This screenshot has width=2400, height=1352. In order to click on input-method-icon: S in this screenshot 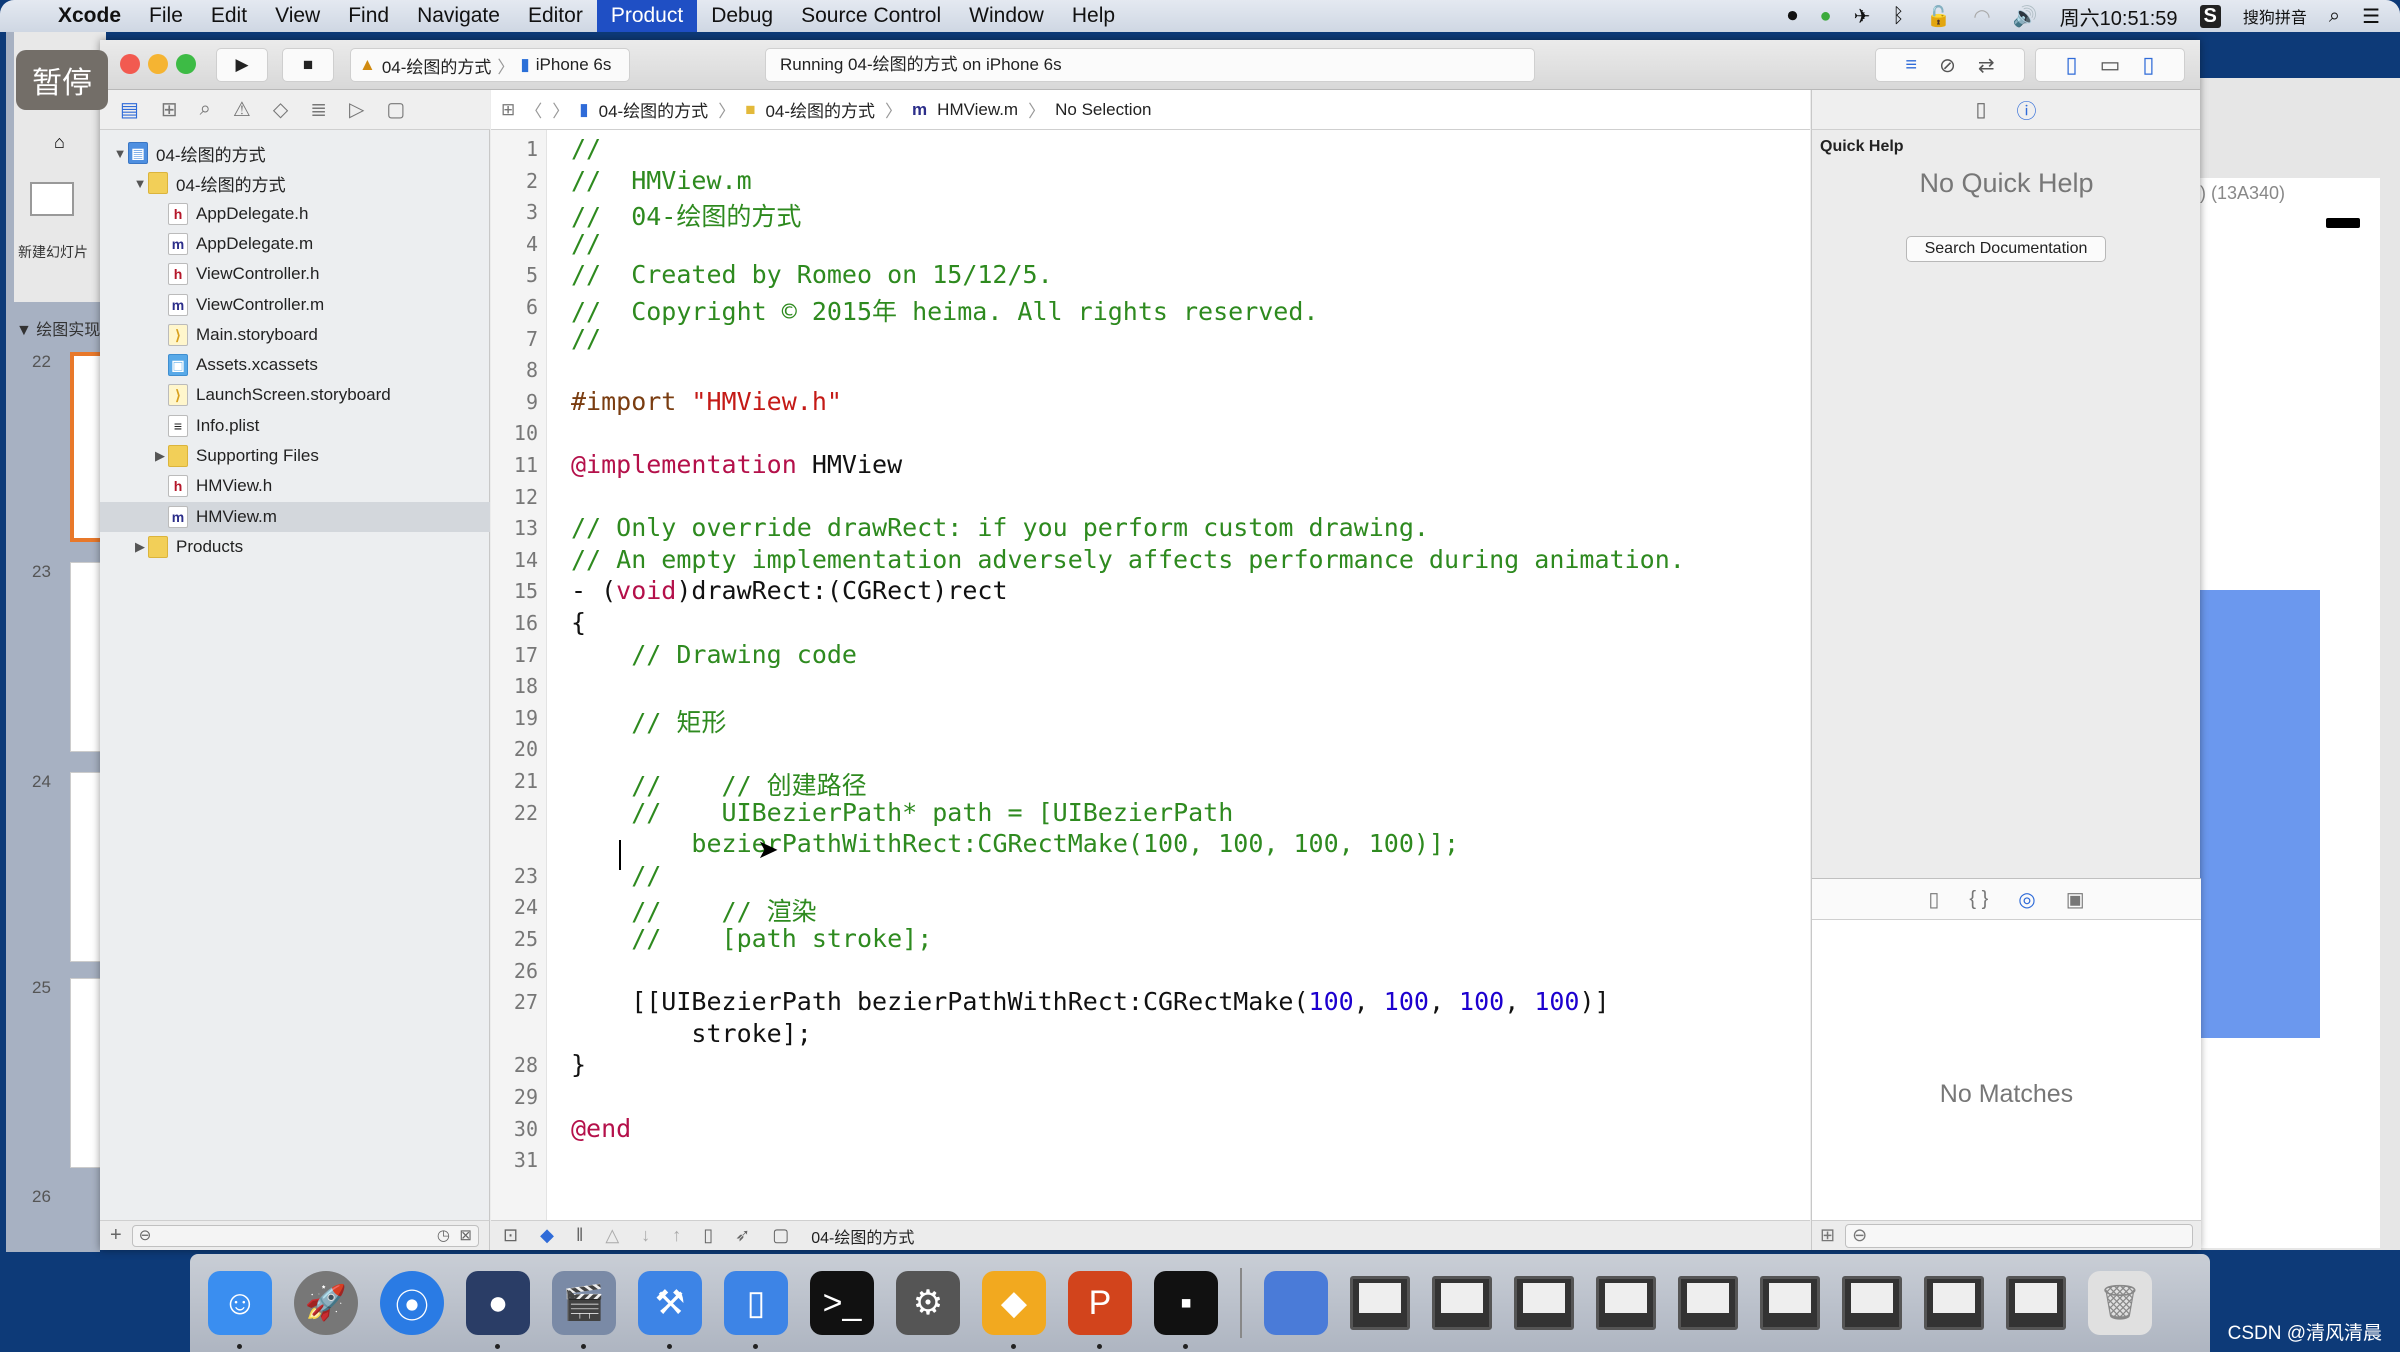, I will do `click(2210, 16)`.